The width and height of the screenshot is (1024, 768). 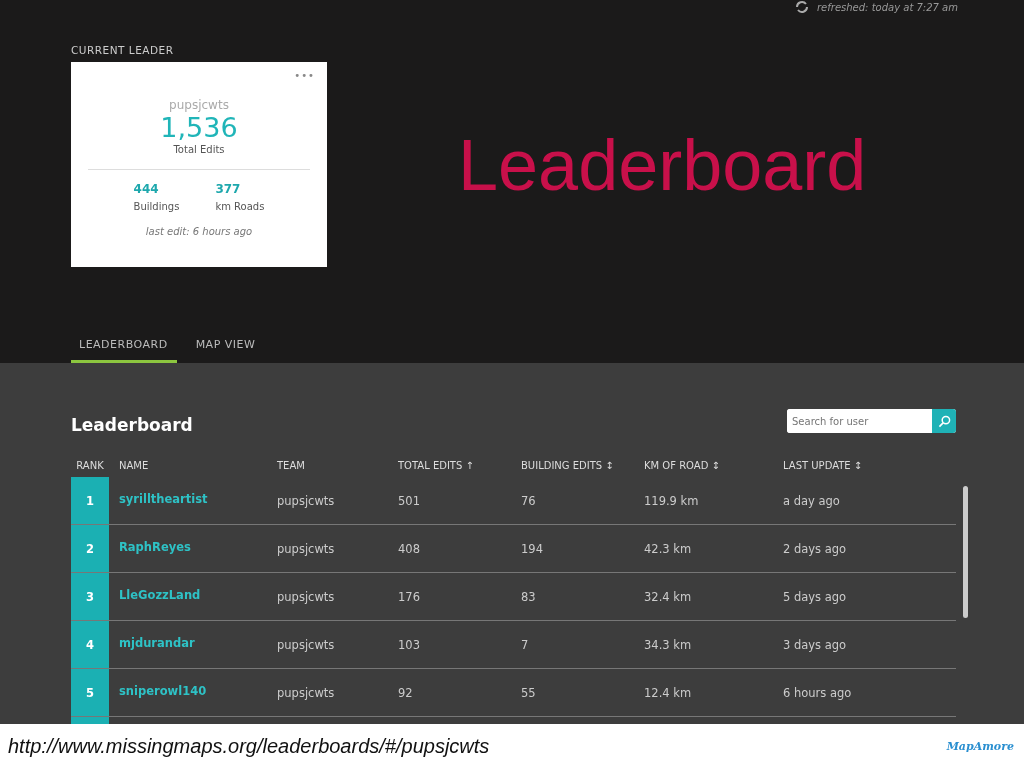 What do you see at coordinates (249, 746) in the screenshot?
I see `url-text: http://www.missingmaps.org/leaderboards/#/pupsjcwts` at bounding box center [249, 746].